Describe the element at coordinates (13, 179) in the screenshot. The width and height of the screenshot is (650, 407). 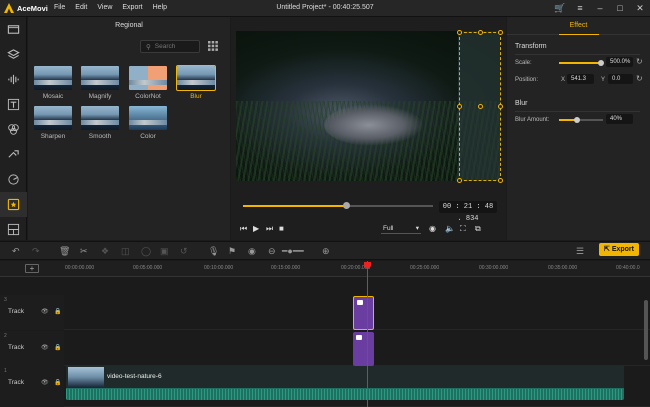
I see `overlay-icon` at that location.